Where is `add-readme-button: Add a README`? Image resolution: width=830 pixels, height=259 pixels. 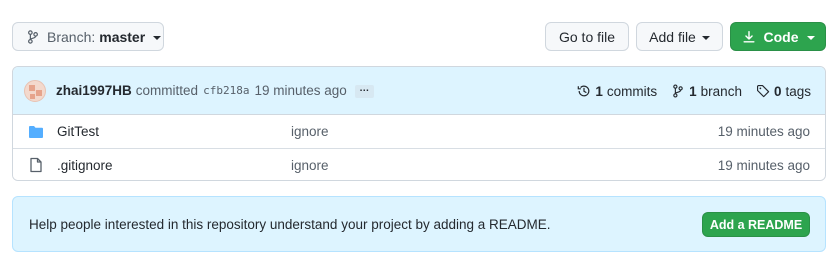 add-readme-button: Add a README is located at coordinates (756, 224).